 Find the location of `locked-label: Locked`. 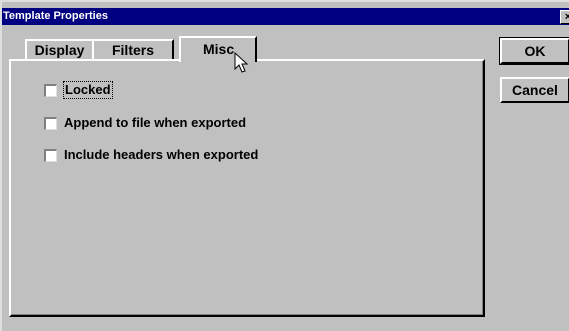

locked-label: Locked is located at coordinates (88, 90).